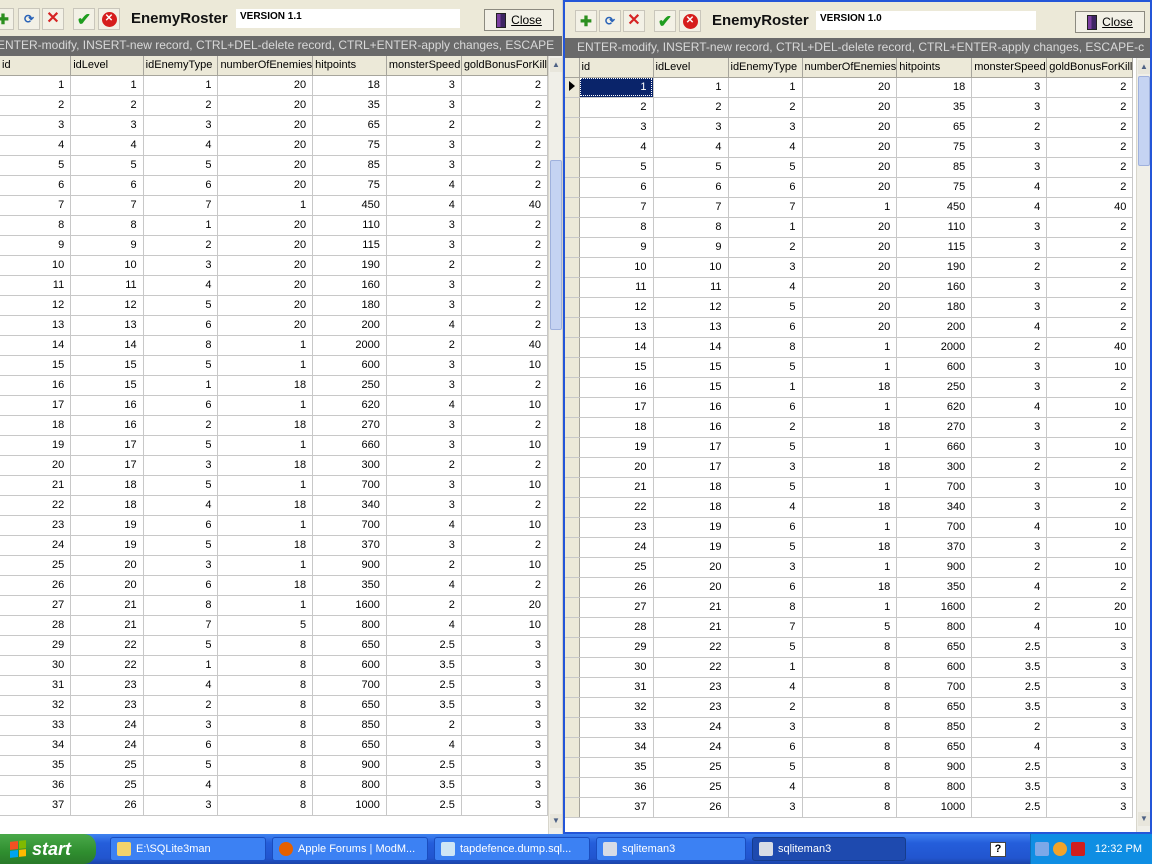 This screenshot has height=864, width=1152. I want to click on clock: 12:32 PM, so click(1118, 849).